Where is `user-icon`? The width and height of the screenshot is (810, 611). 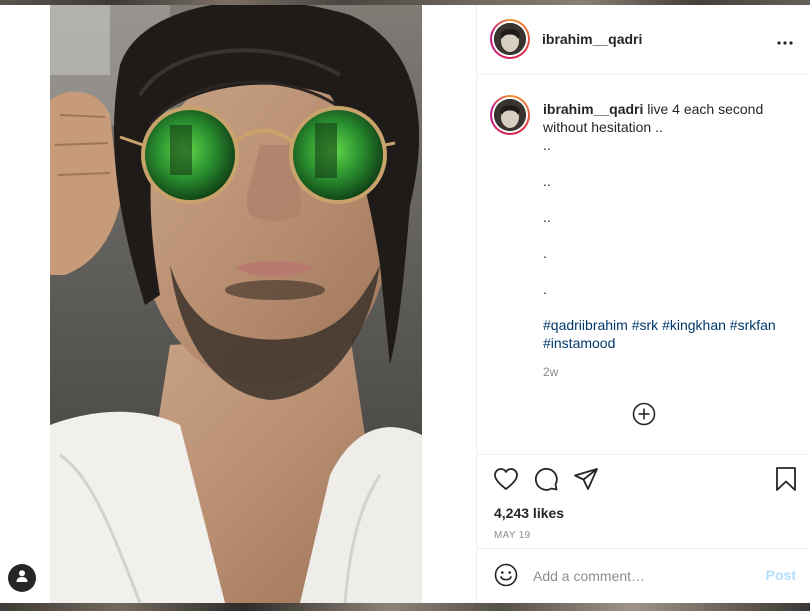 user-icon is located at coordinates (22, 578).